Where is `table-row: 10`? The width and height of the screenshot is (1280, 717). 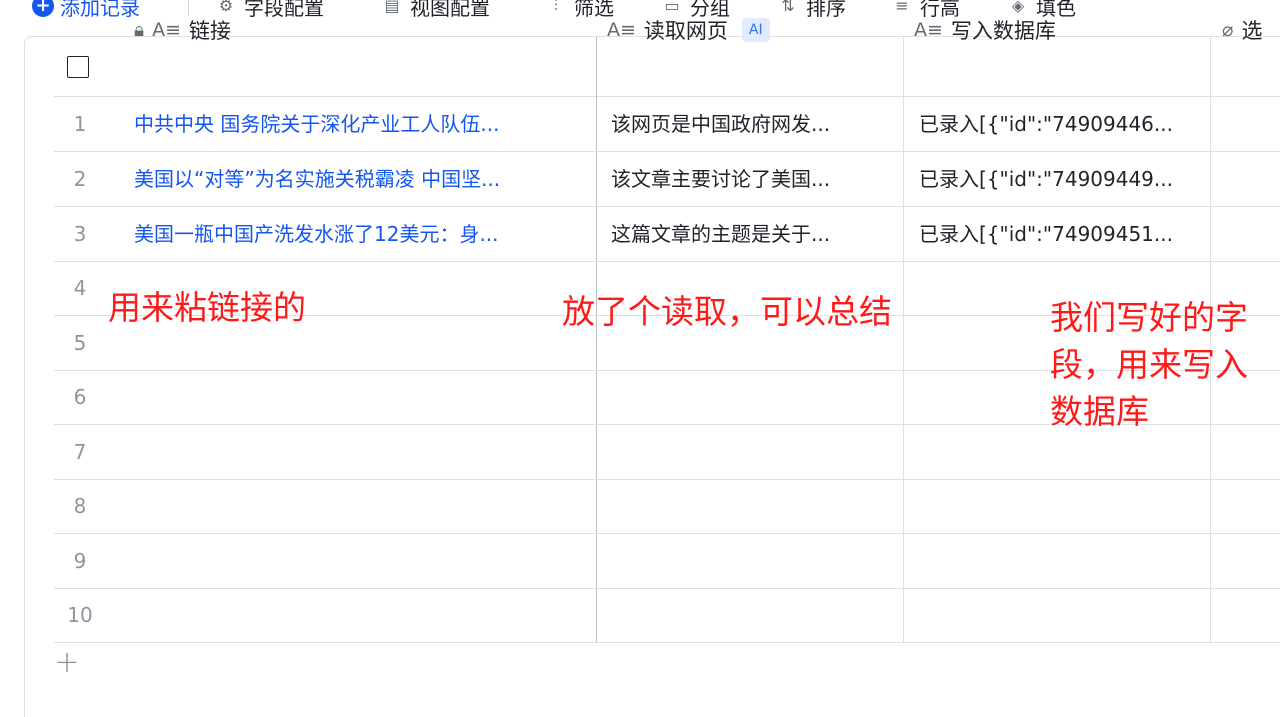 table-row: 10 is located at coordinates (667, 615).